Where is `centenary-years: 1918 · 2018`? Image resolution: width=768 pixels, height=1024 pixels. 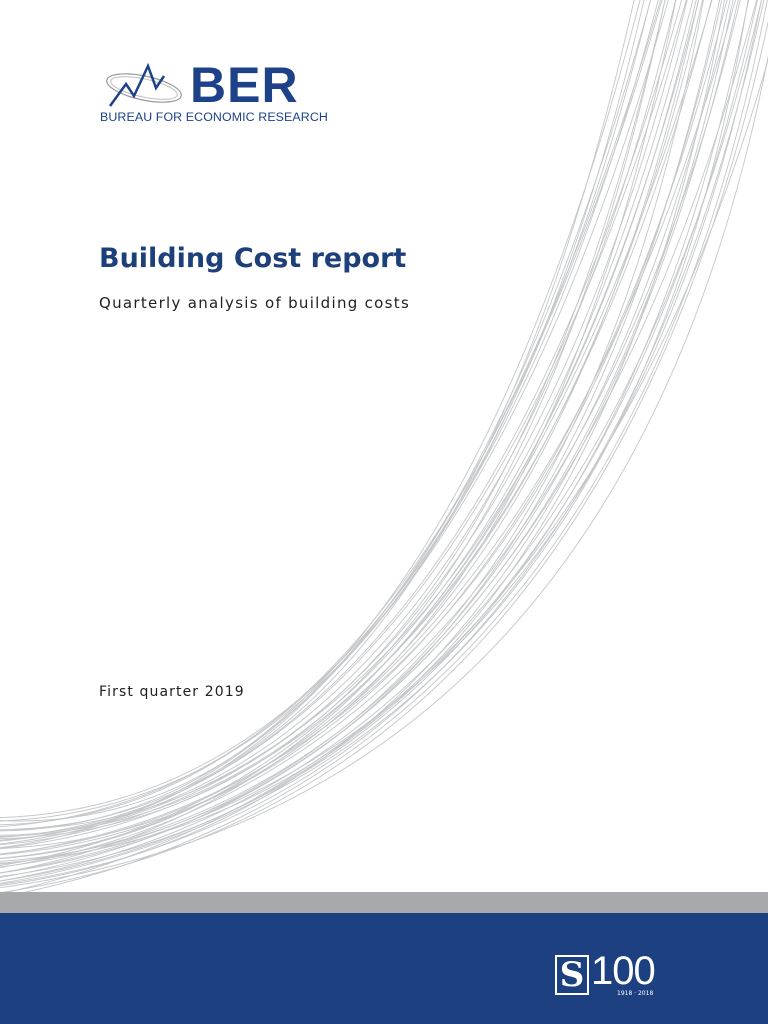 centenary-years: 1918 · 2018 is located at coordinates (635, 993).